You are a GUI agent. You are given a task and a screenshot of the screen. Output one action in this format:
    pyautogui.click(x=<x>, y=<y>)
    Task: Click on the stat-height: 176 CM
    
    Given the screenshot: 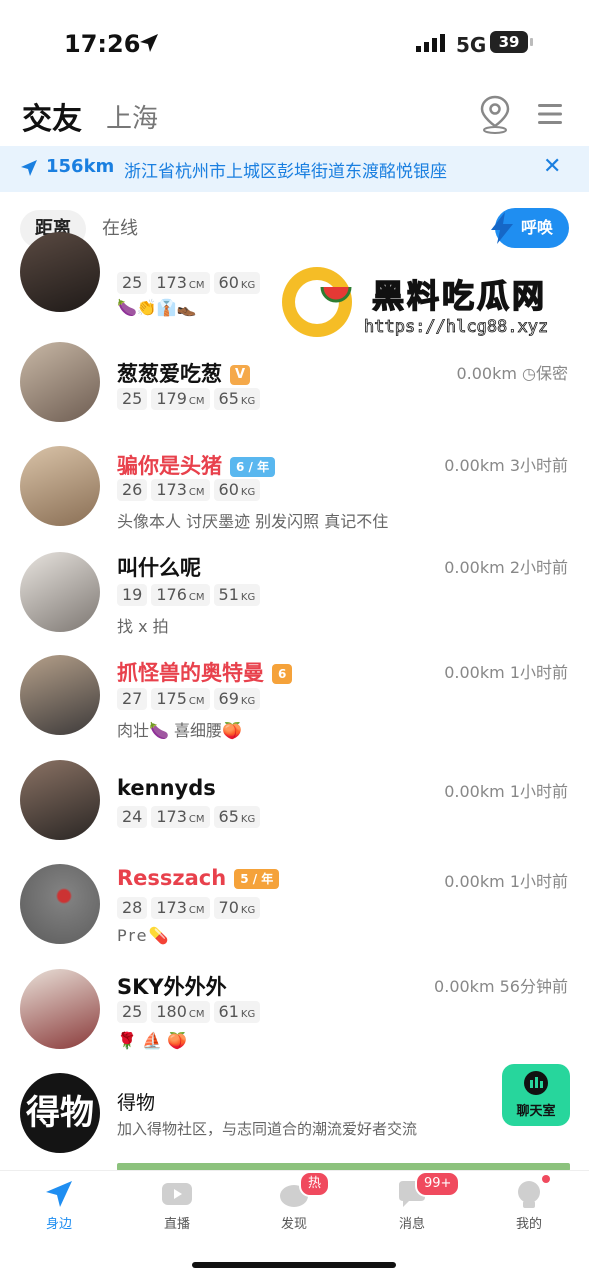 What is the action you would take?
    pyautogui.click(x=180, y=595)
    